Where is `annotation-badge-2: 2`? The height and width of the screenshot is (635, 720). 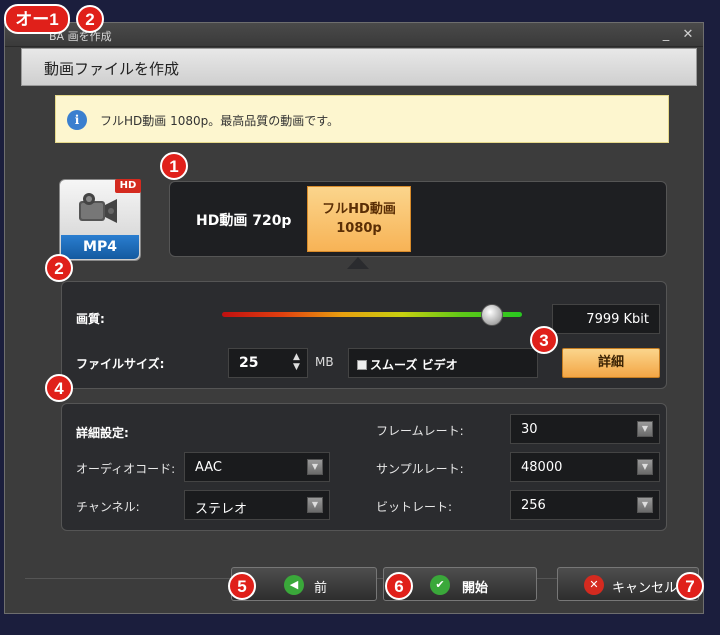 annotation-badge-2: 2 is located at coordinates (59, 268).